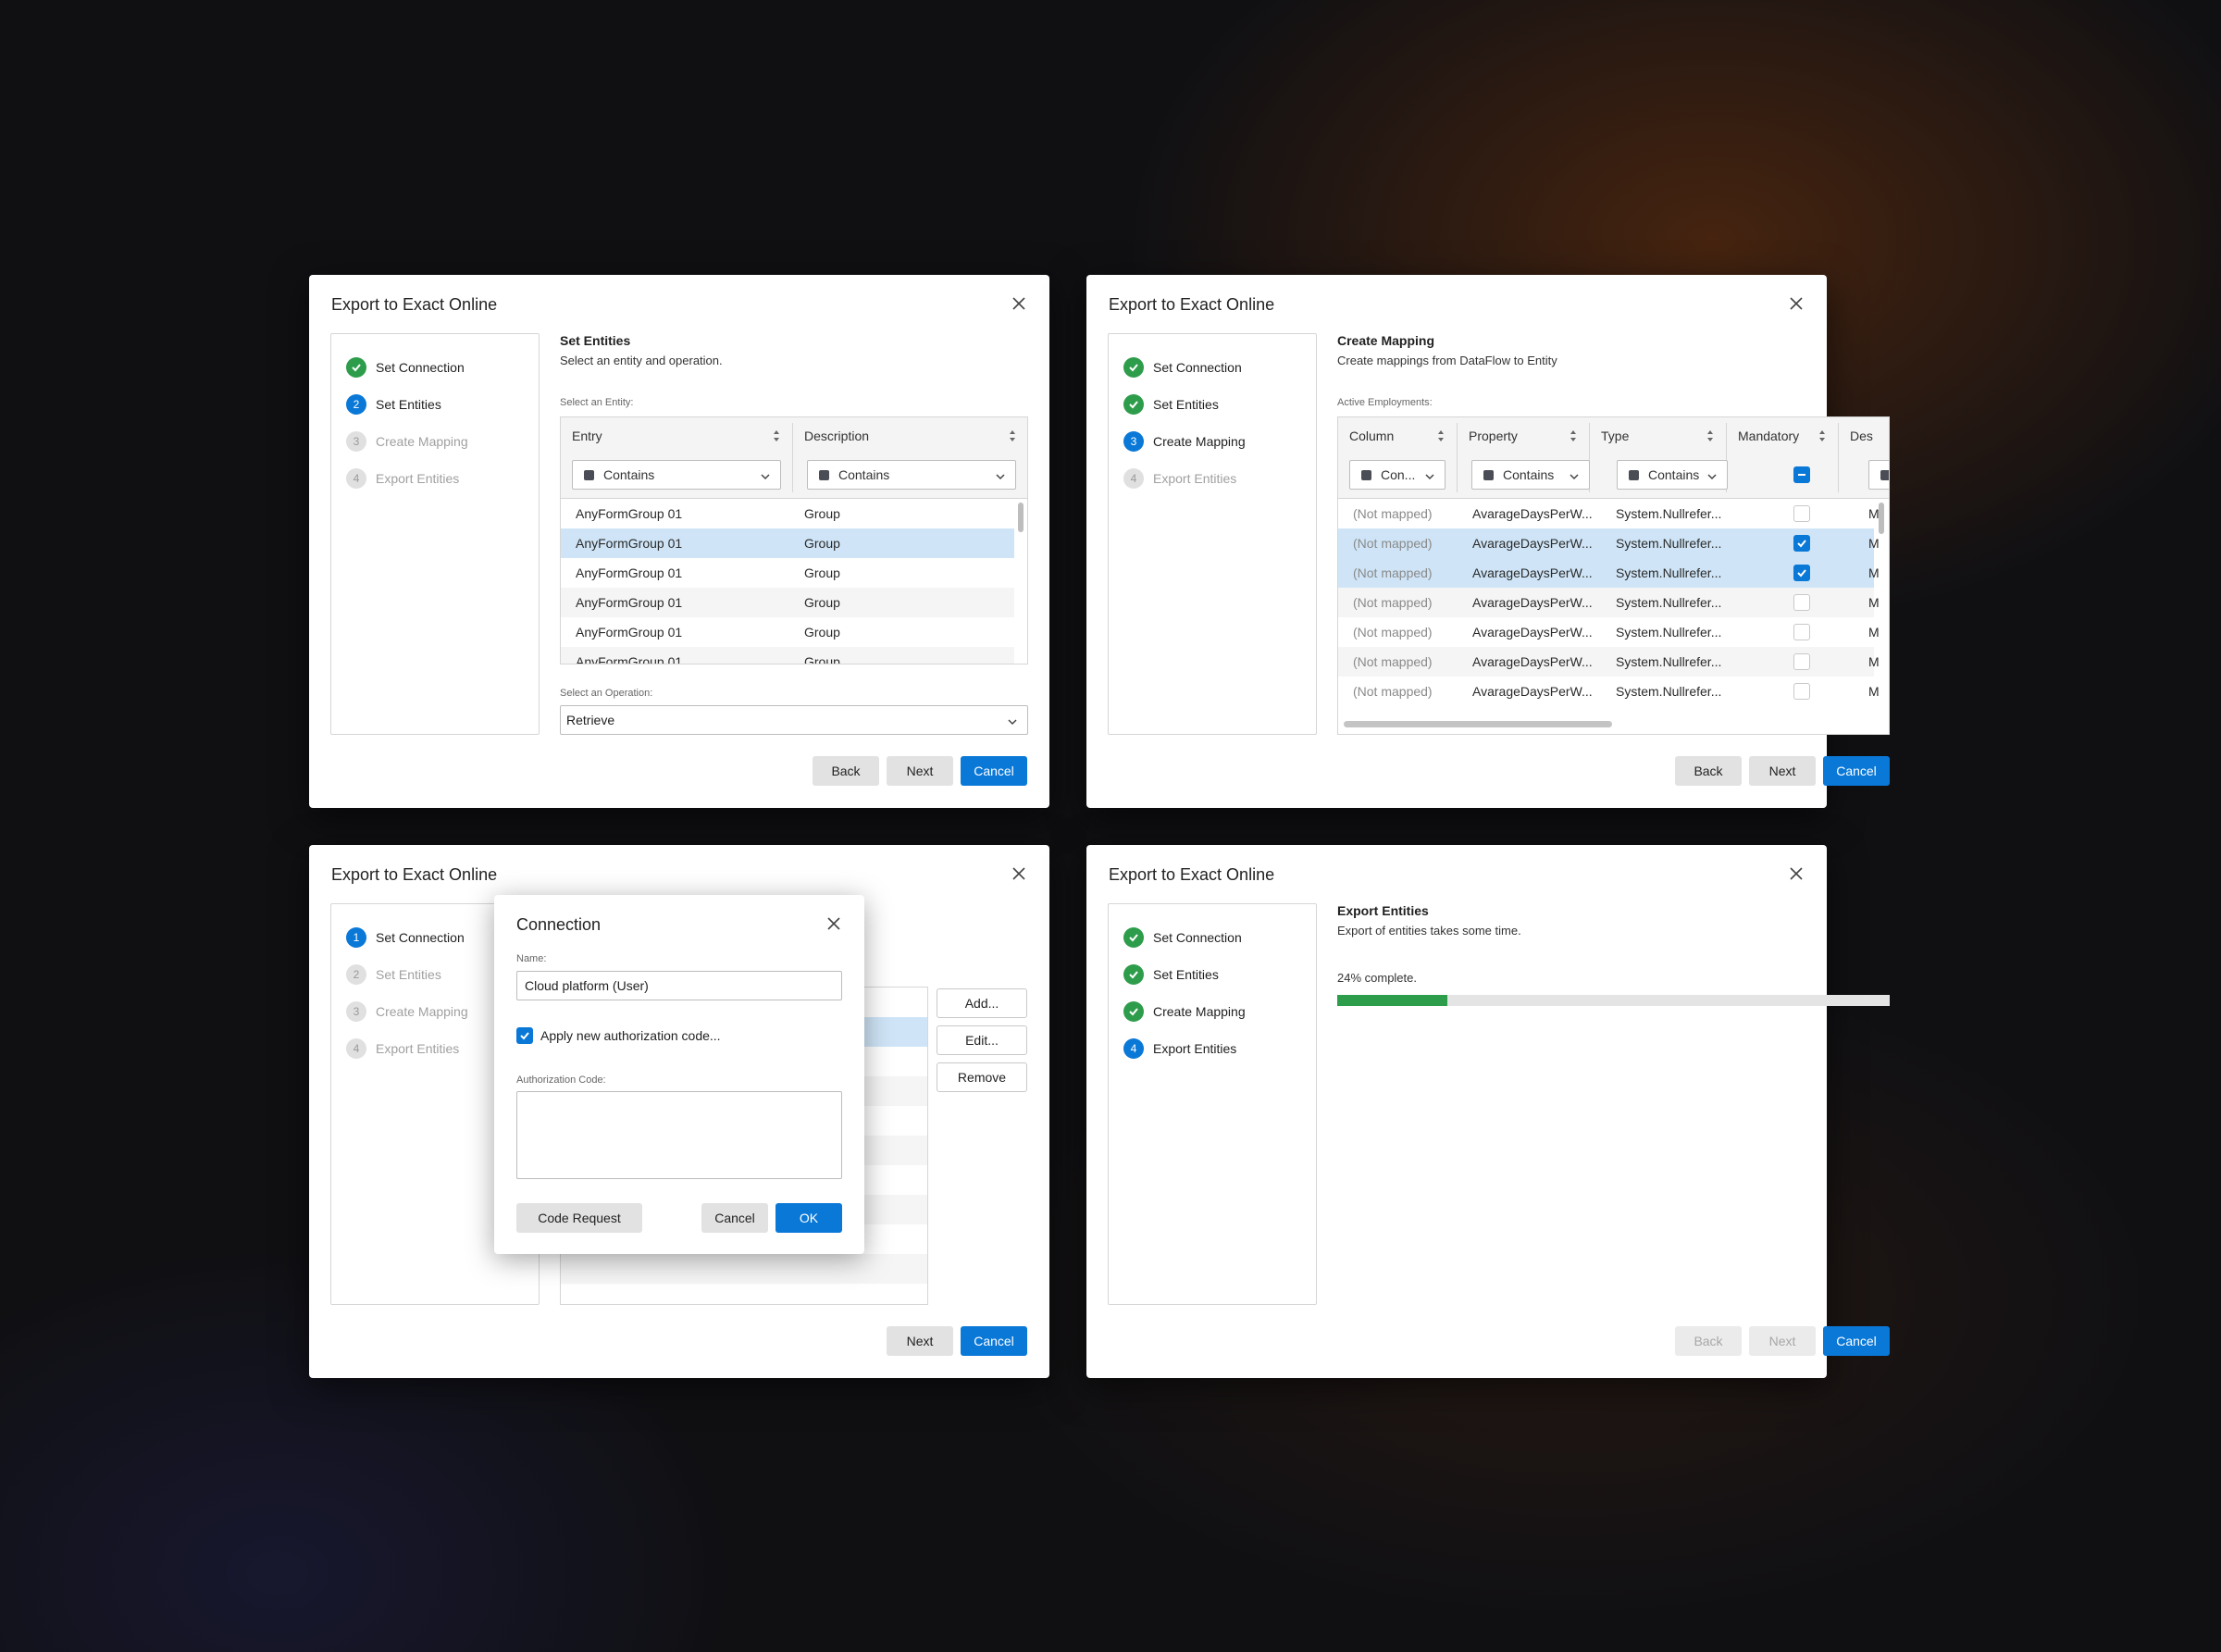  What do you see at coordinates (734, 1218) in the screenshot?
I see `popup-cancel-button: Cancel` at bounding box center [734, 1218].